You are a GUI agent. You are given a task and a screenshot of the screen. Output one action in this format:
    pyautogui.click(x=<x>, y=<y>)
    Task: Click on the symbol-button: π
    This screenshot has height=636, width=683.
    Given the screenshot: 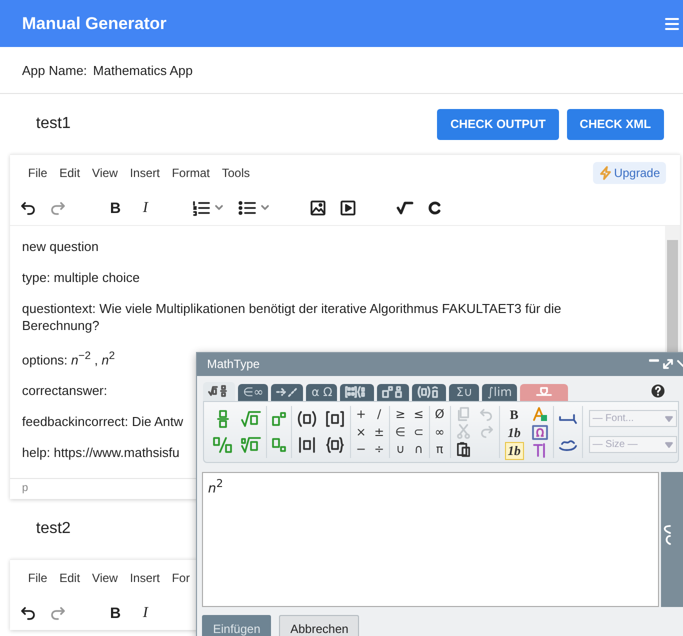 What is the action you would take?
    pyautogui.click(x=440, y=449)
    